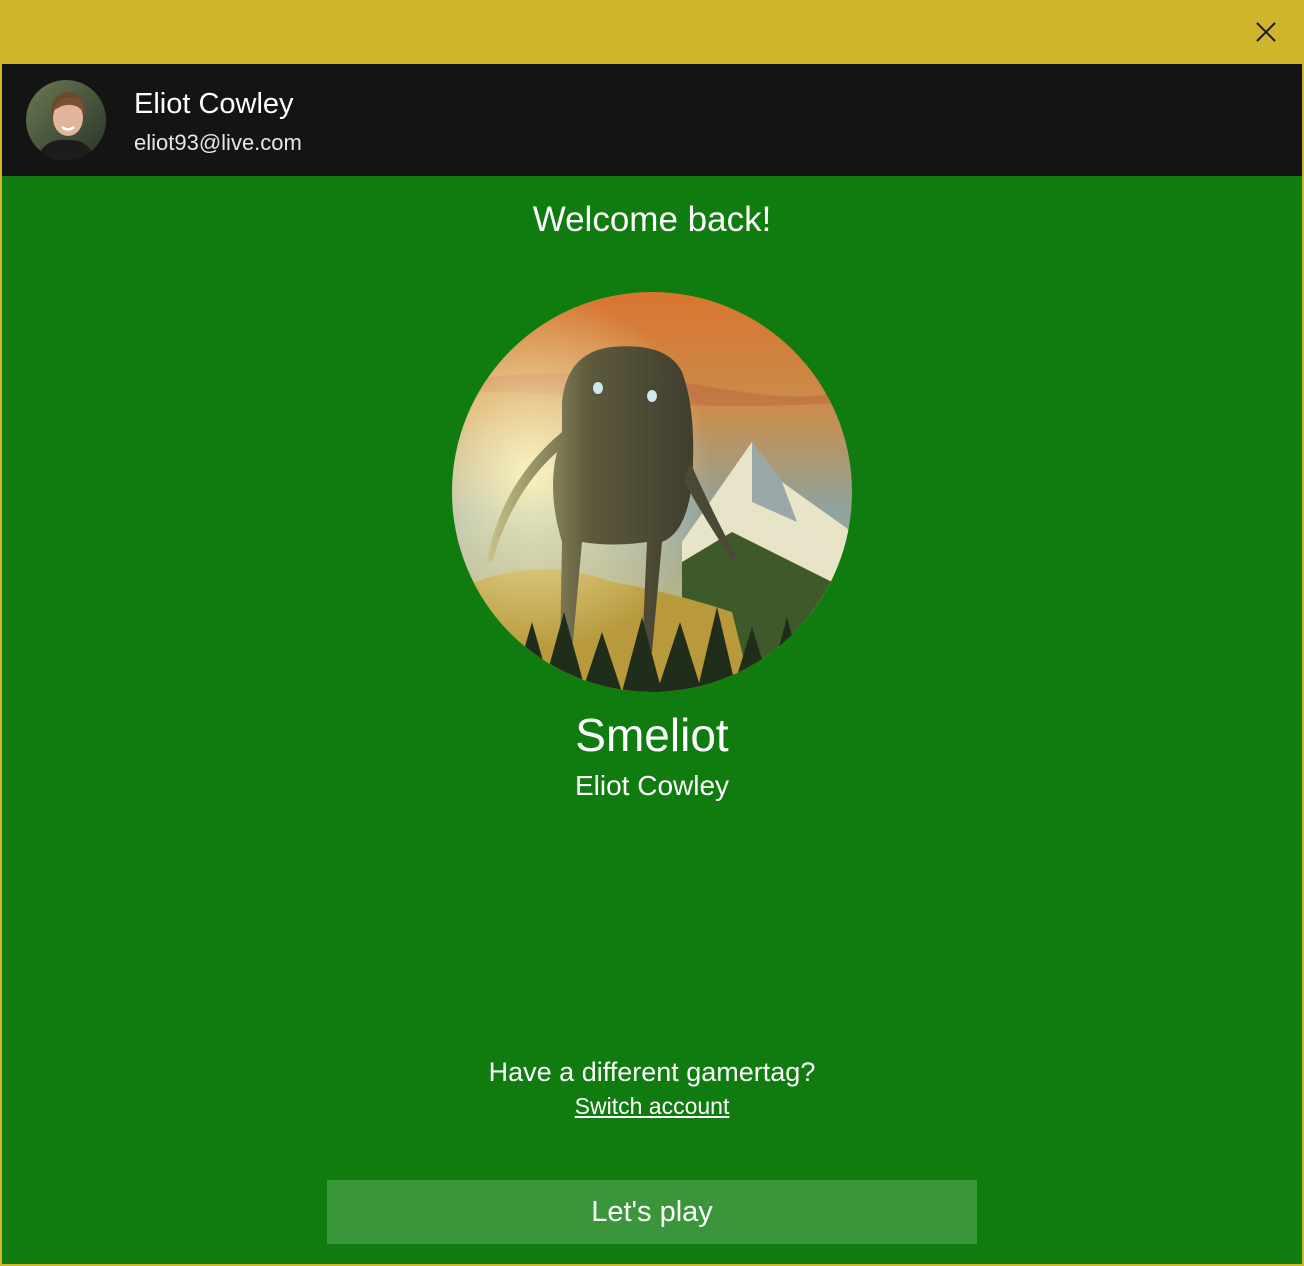 The width and height of the screenshot is (1304, 1266). What do you see at coordinates (652, 1212) in the screenshot?
I see `lets-play-button: Let's play` at bounding box center [652, 1212].